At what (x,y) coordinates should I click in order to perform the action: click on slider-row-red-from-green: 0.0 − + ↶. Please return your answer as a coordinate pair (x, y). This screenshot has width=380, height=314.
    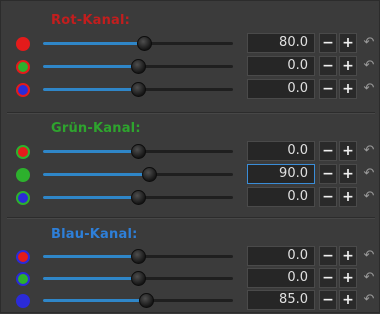
    Looking at the image, I should click on (190, 67).